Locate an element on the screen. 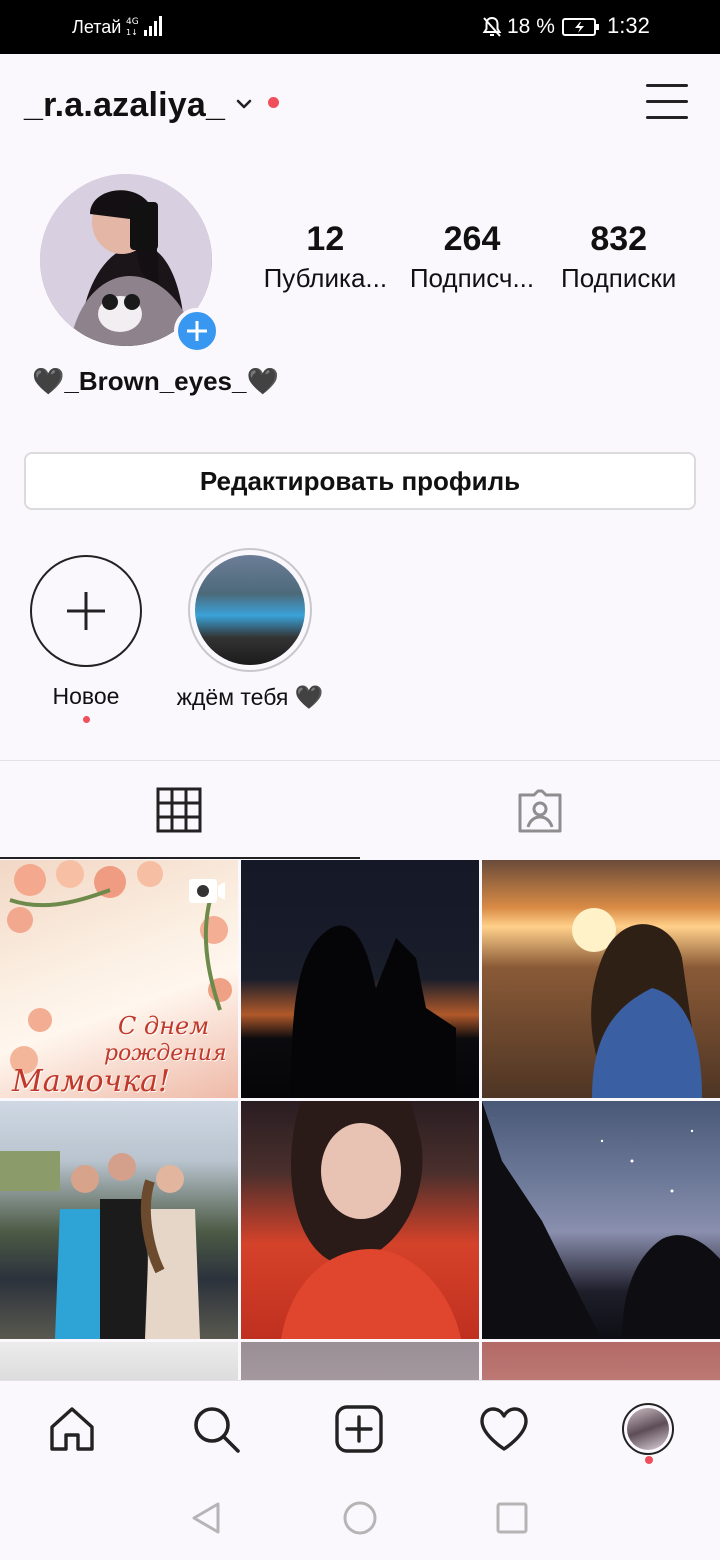  profile-notification-dot is located at coordinates (649, 1460).